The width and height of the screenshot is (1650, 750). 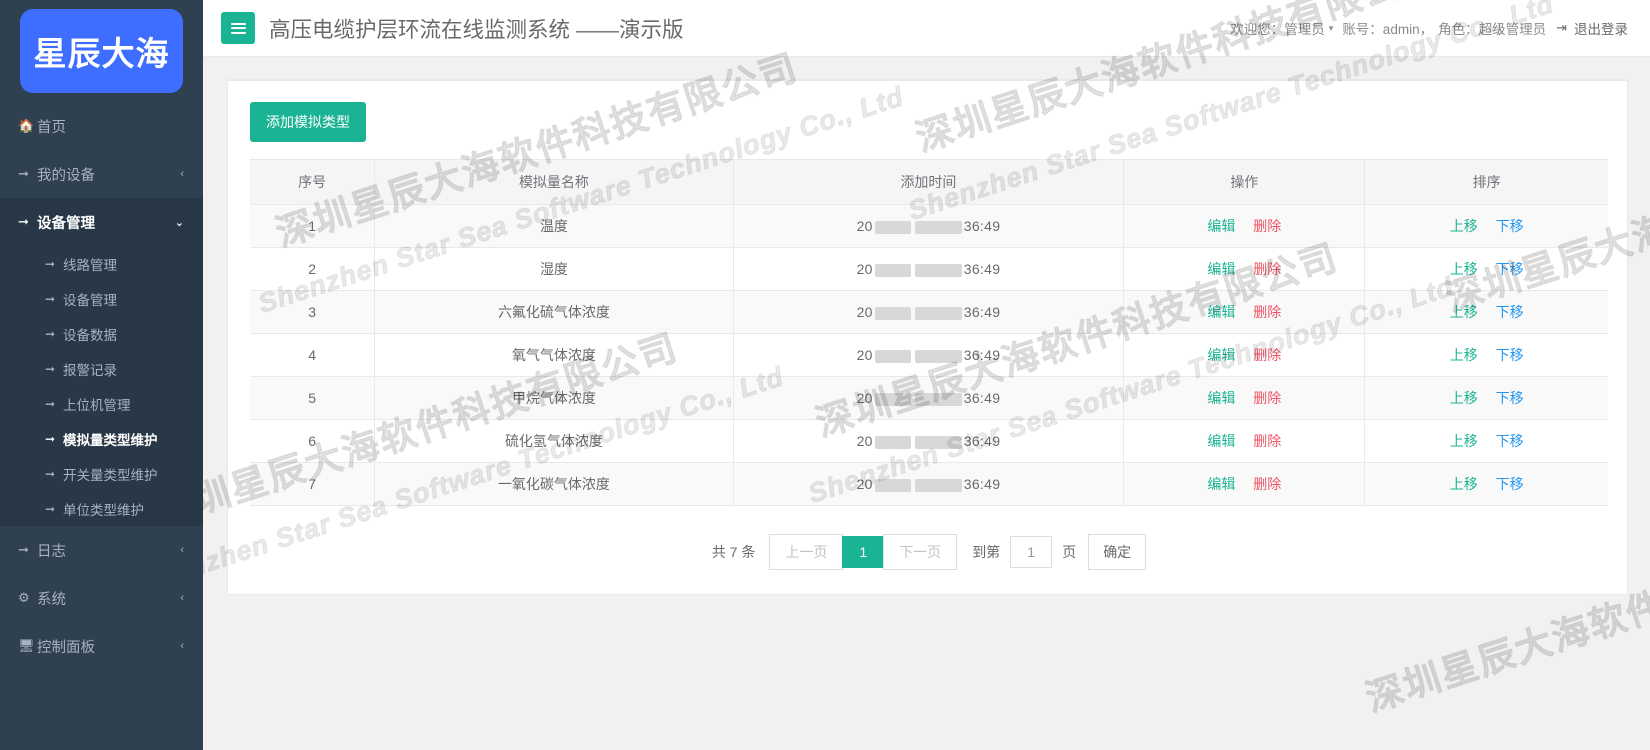 What do you see at coordinates (1601, 28) in the screenshot?
I see `logout-button: 退出登录` at bounding box center [1601, 28].